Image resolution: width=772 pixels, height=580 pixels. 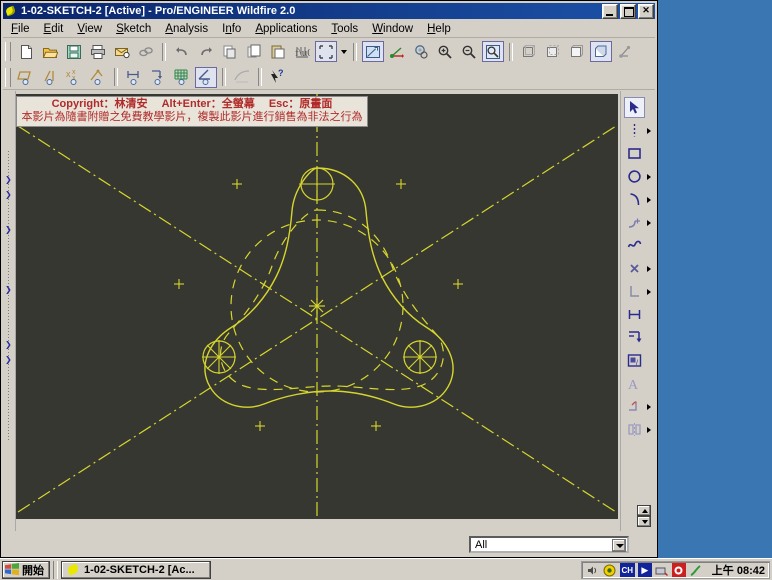 What do you see at coordinates (26, 77) in the screenshot?
I see `sketch-entity-display-icon` at bounding box center [26, 77].